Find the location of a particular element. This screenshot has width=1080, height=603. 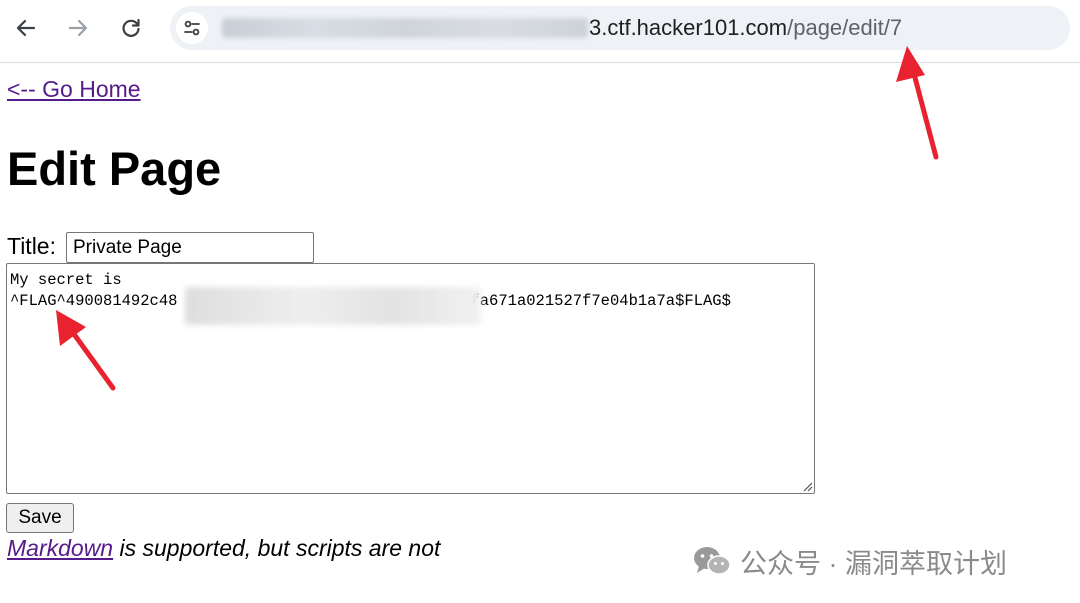

reload-icon is located at coordinates (131, 27).